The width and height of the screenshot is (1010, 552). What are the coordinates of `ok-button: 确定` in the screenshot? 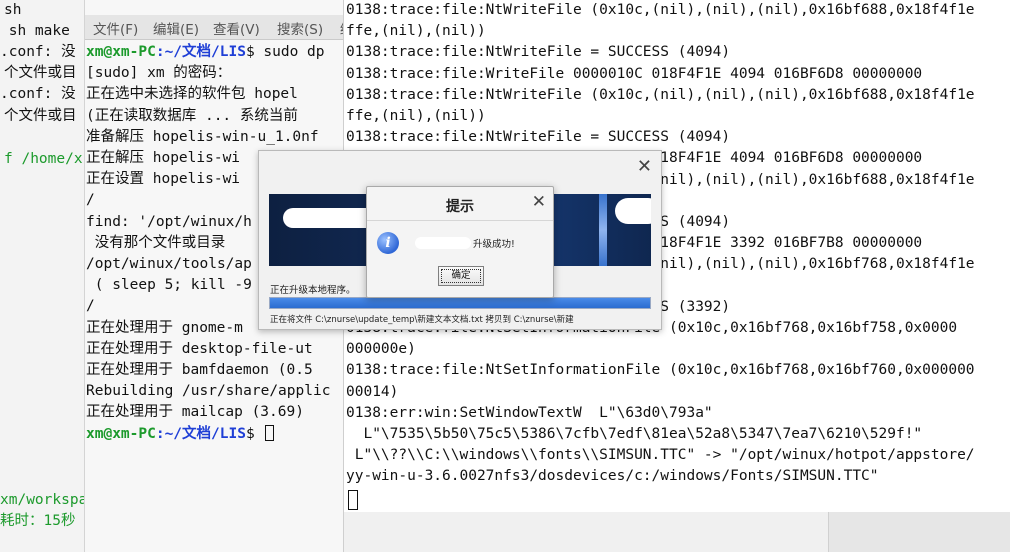 It's located at (461, 276).